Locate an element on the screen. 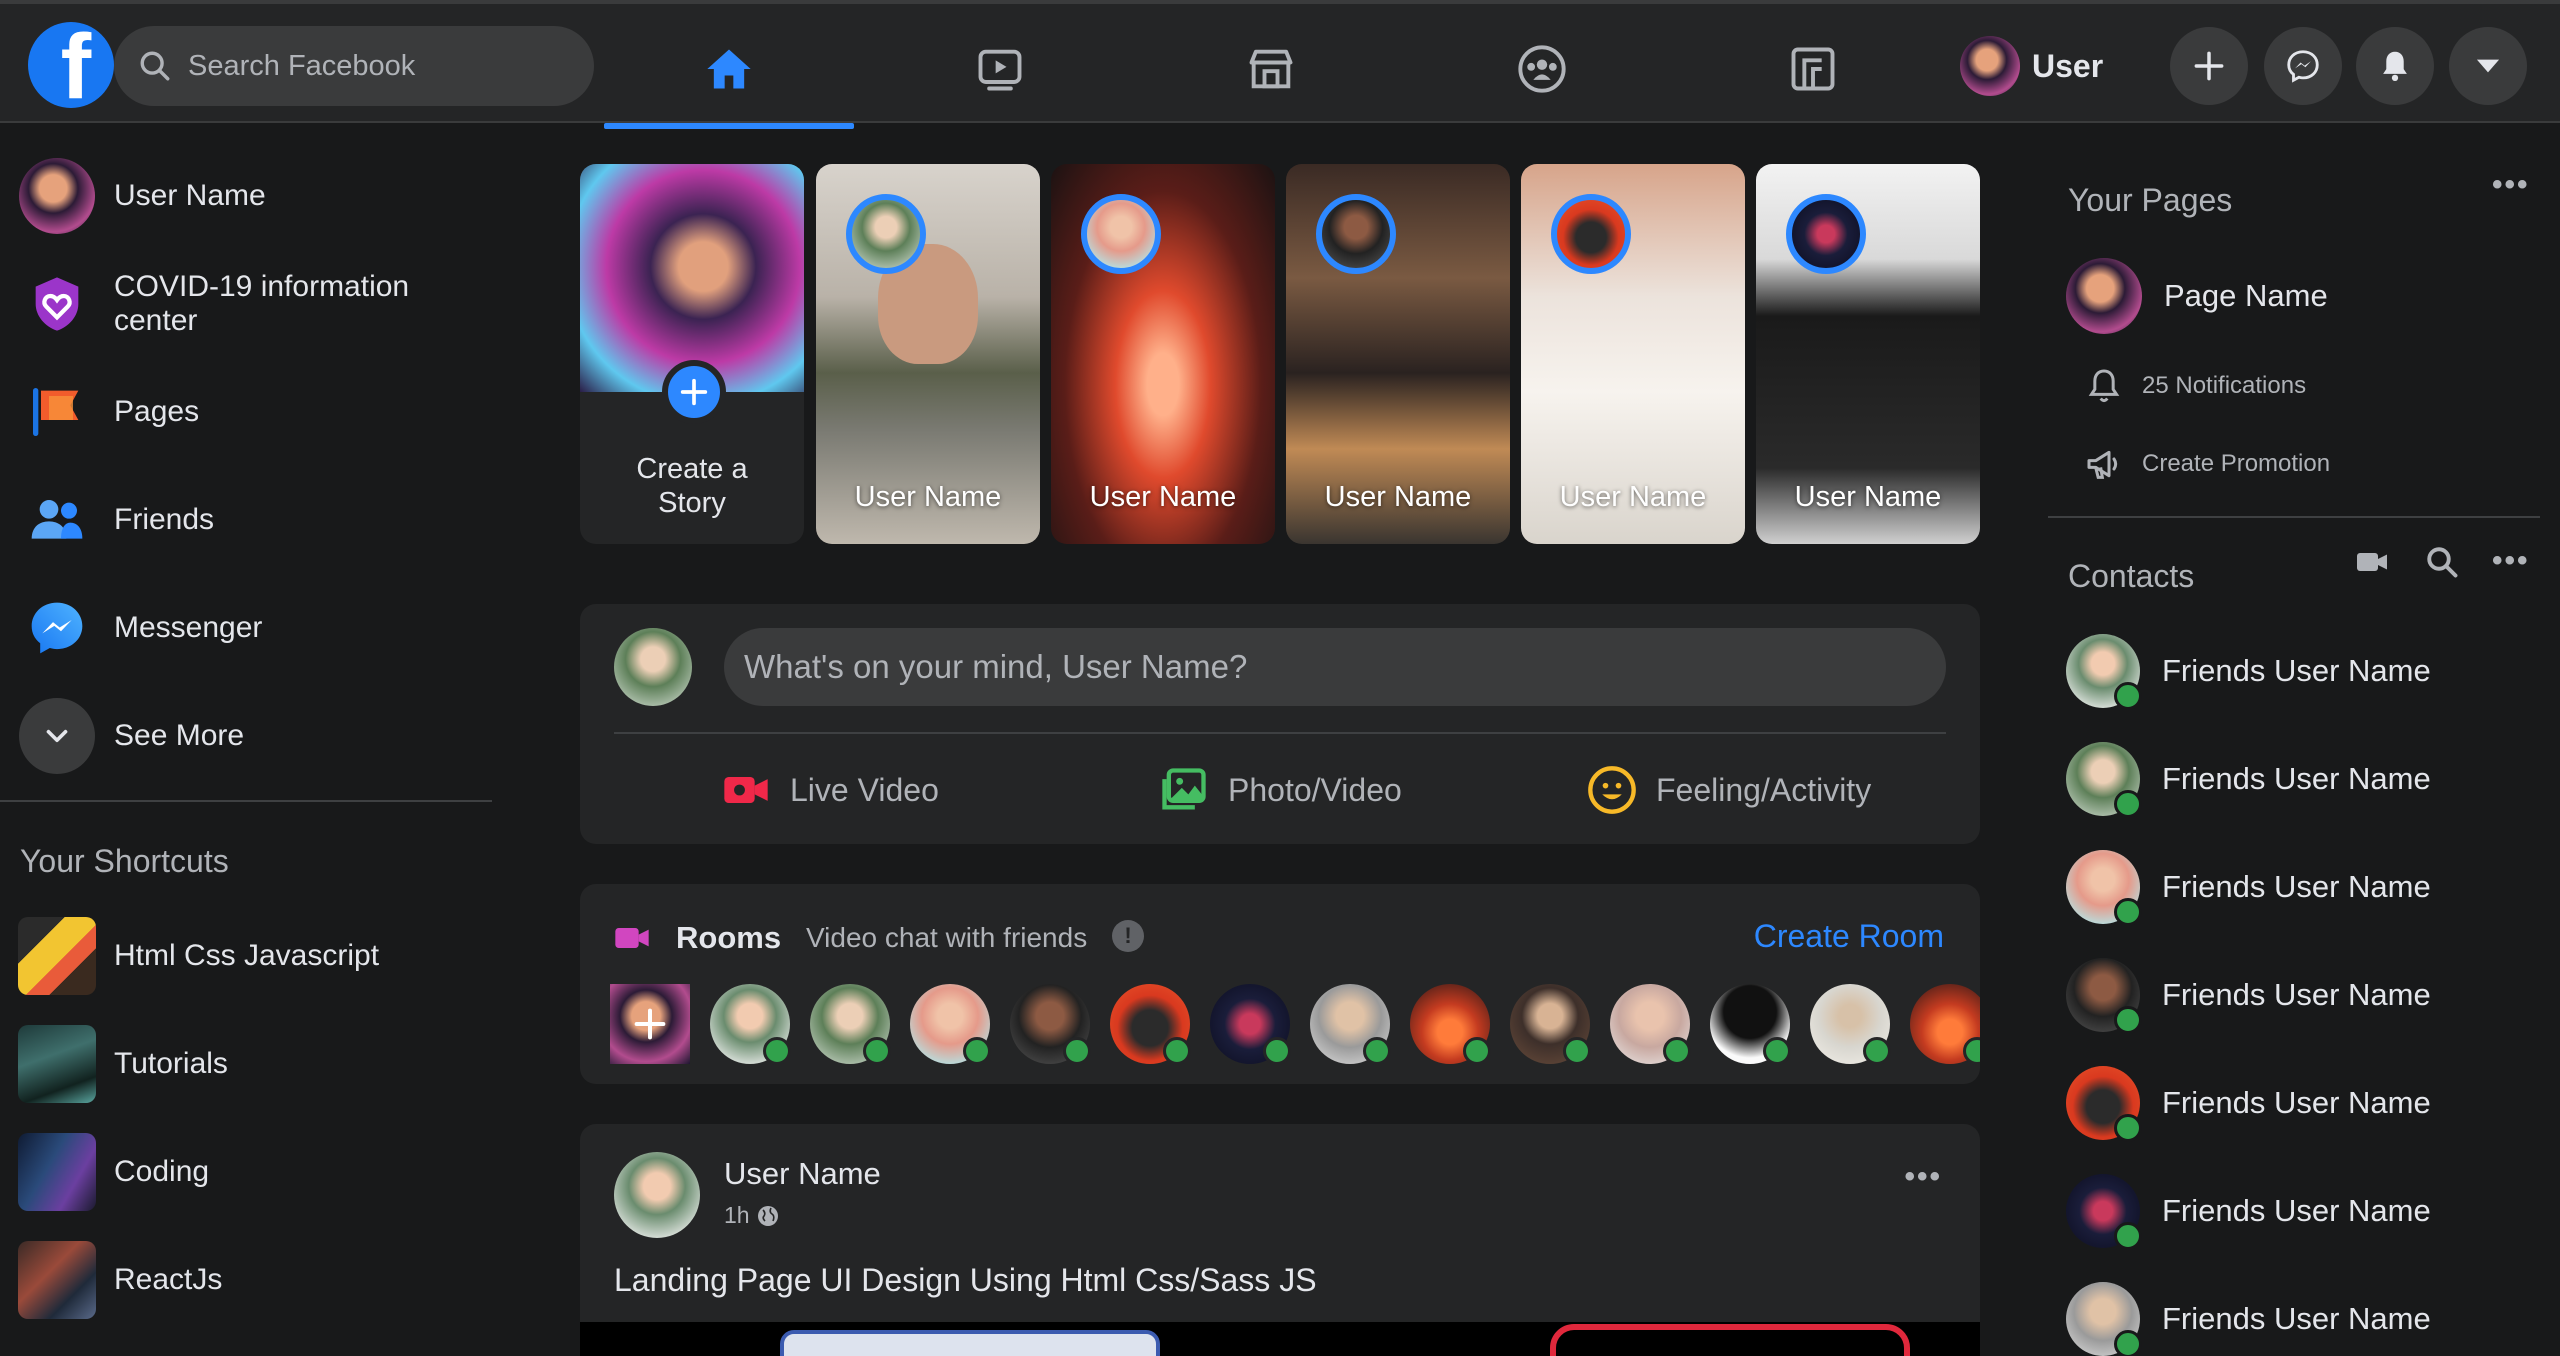 The height and width of the screenshot is (1356, 2560). search-contacts-icon is located at coordinates (2442, 562).